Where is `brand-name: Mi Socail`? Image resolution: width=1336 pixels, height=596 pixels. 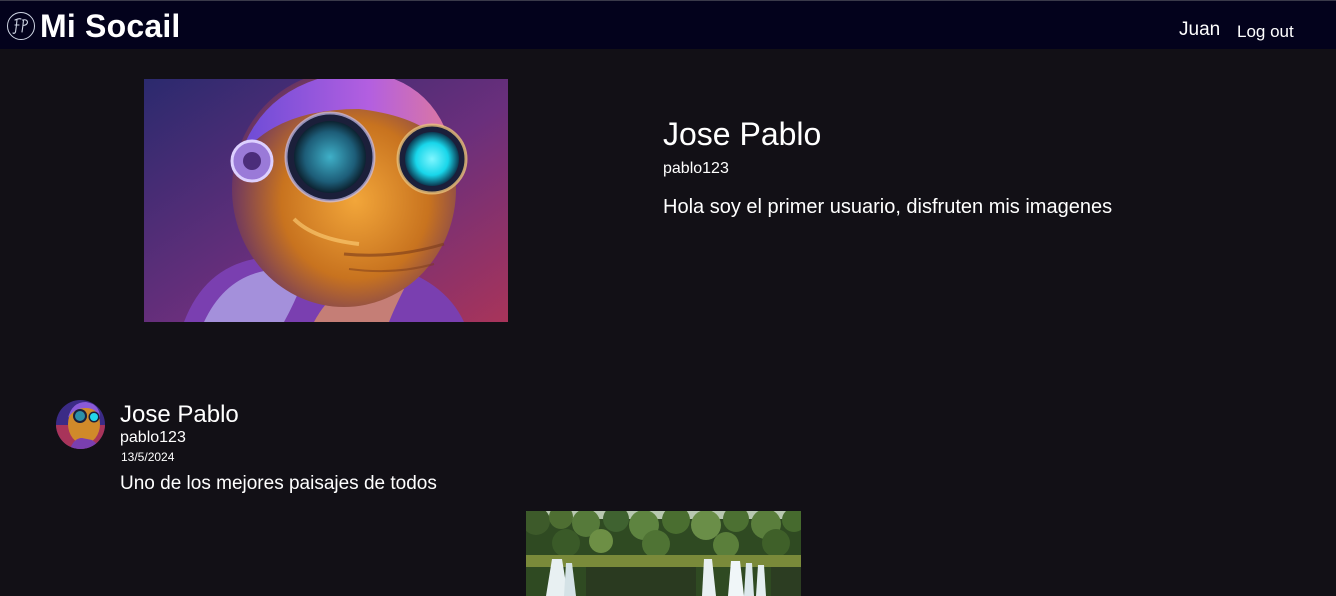
brand-name: Mi Socail is located at coordinates (110, 26).